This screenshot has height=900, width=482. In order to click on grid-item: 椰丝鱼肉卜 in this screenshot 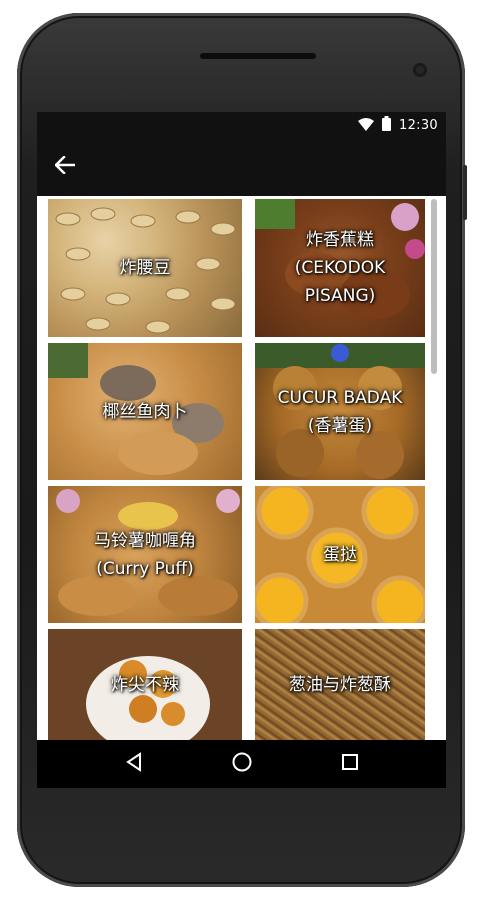, I will do `click(145, 411)`.